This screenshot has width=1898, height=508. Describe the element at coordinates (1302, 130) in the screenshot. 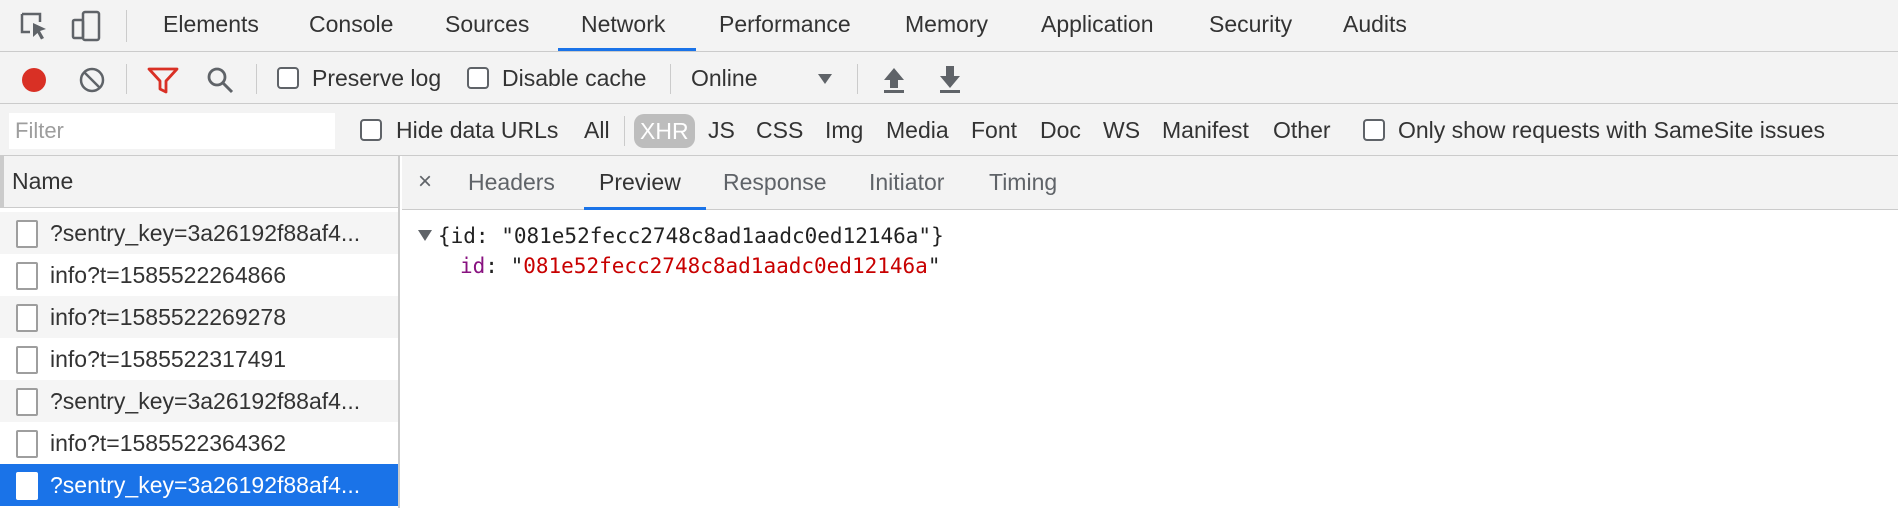

I see `filter-type-other: Other` at that location.